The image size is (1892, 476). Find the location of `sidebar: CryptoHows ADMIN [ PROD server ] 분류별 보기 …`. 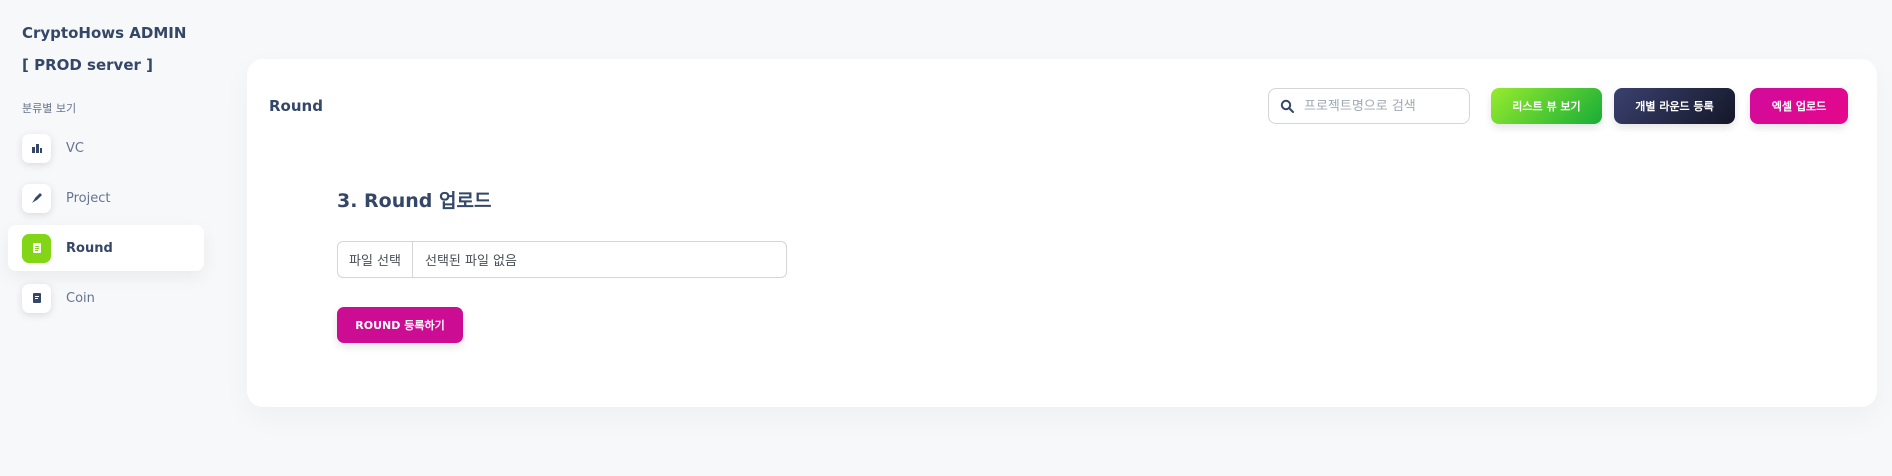

sidebar: CryptoHows ADMIN [ PROD server ] 분류별 보기 … is located at coordinates (107, 238).